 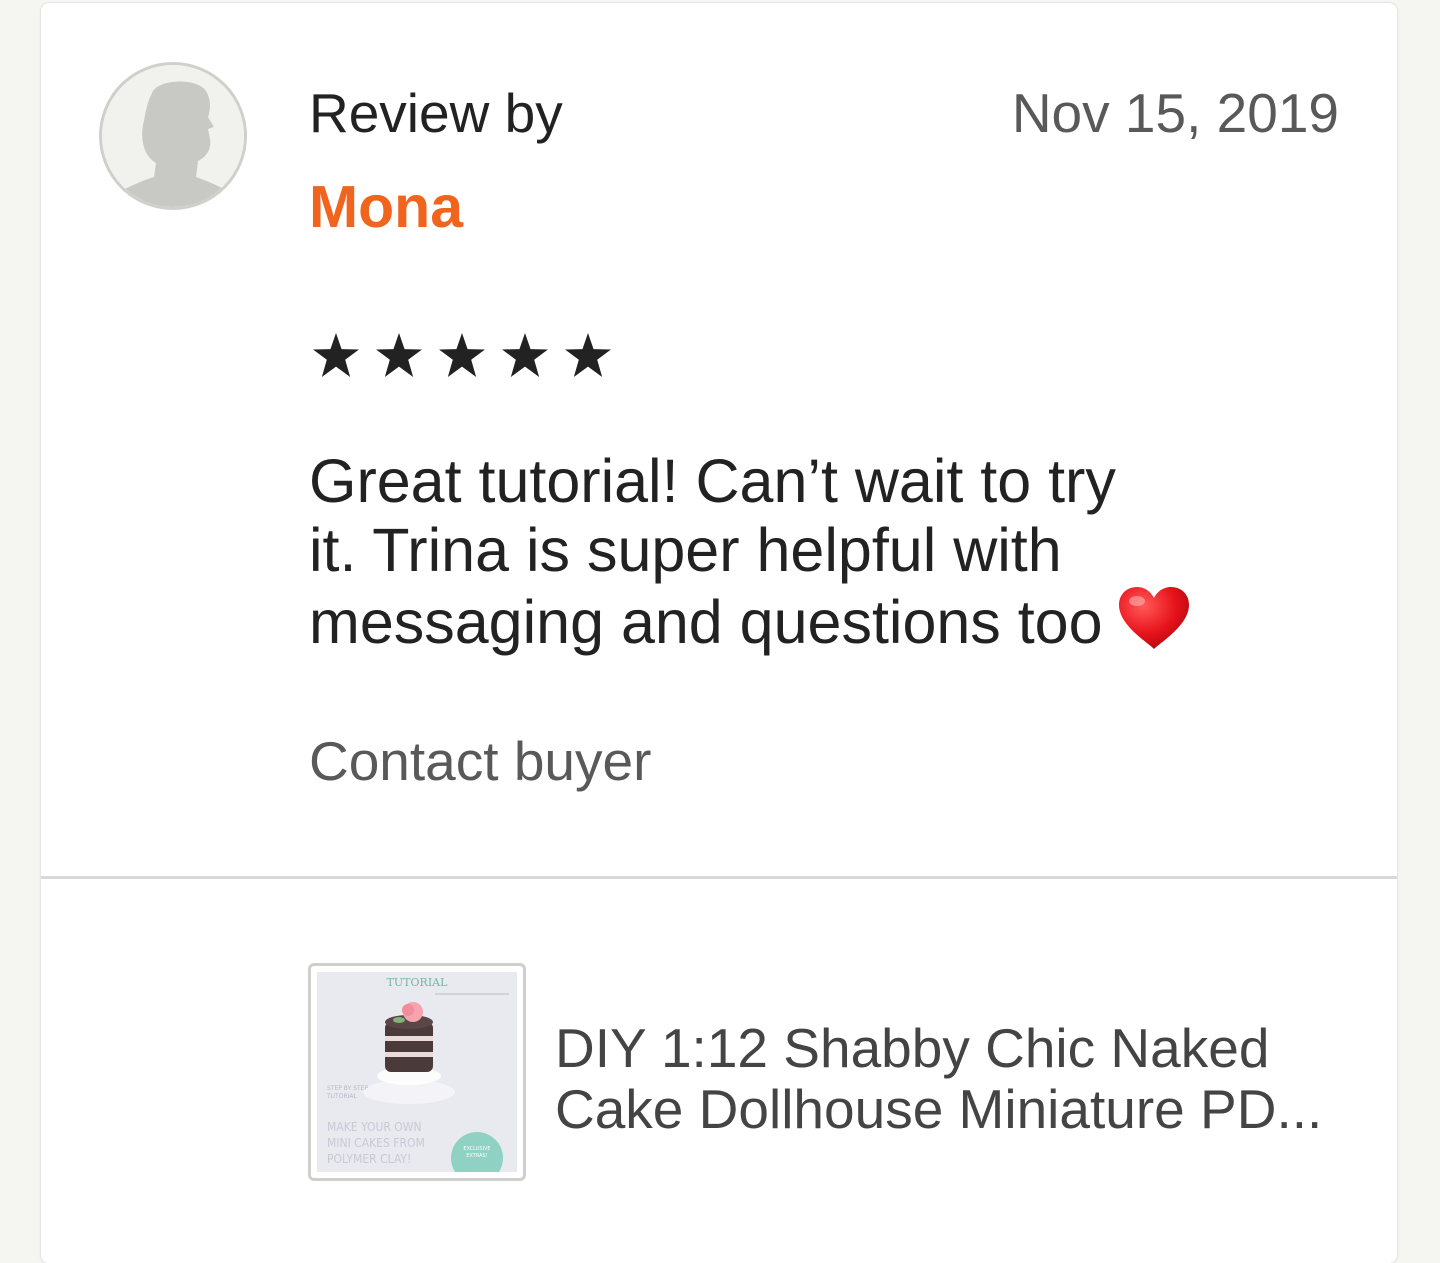 I want to click on review-text-line: messaging and questions too, so click(x=814, y=621).